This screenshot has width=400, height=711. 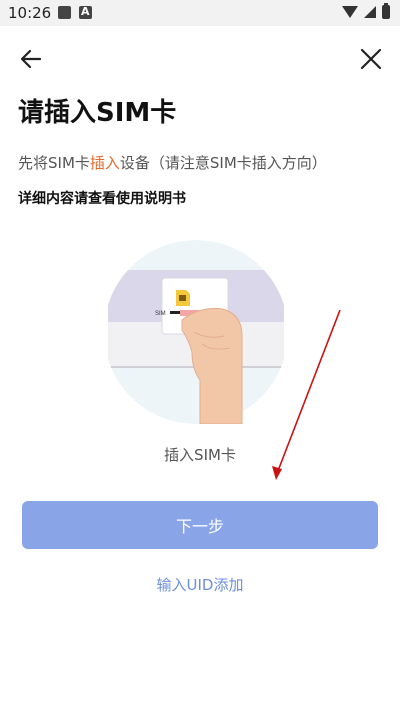 I want to click on status-time: 10:26, so click(x=30, y=13).